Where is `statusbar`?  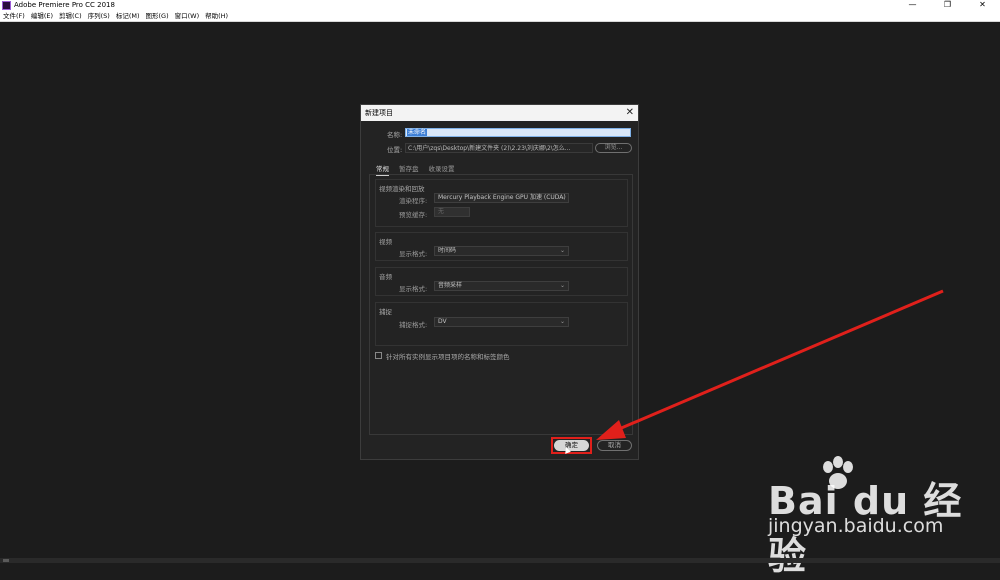 statusbar is located at coordinates (500, 560).